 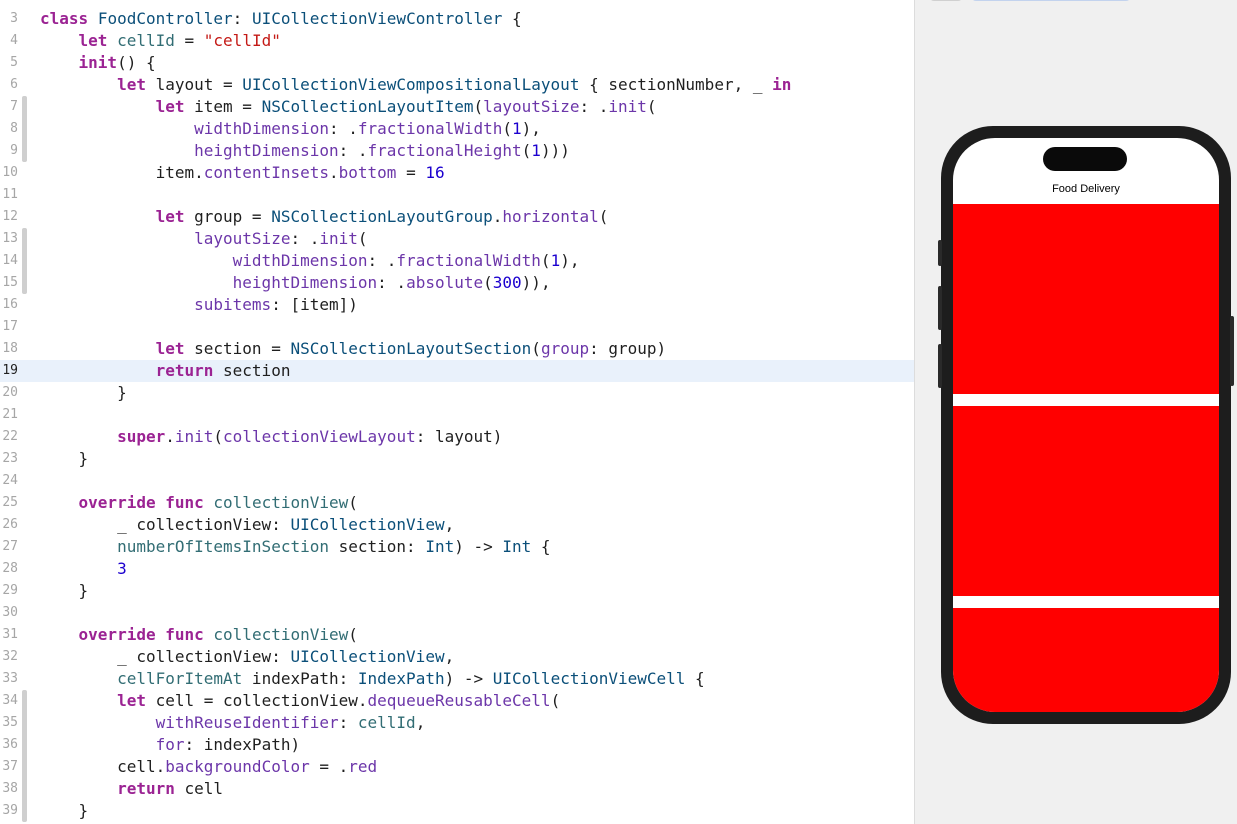 I want to click on line-number: 4, so click(x=9, y=40).